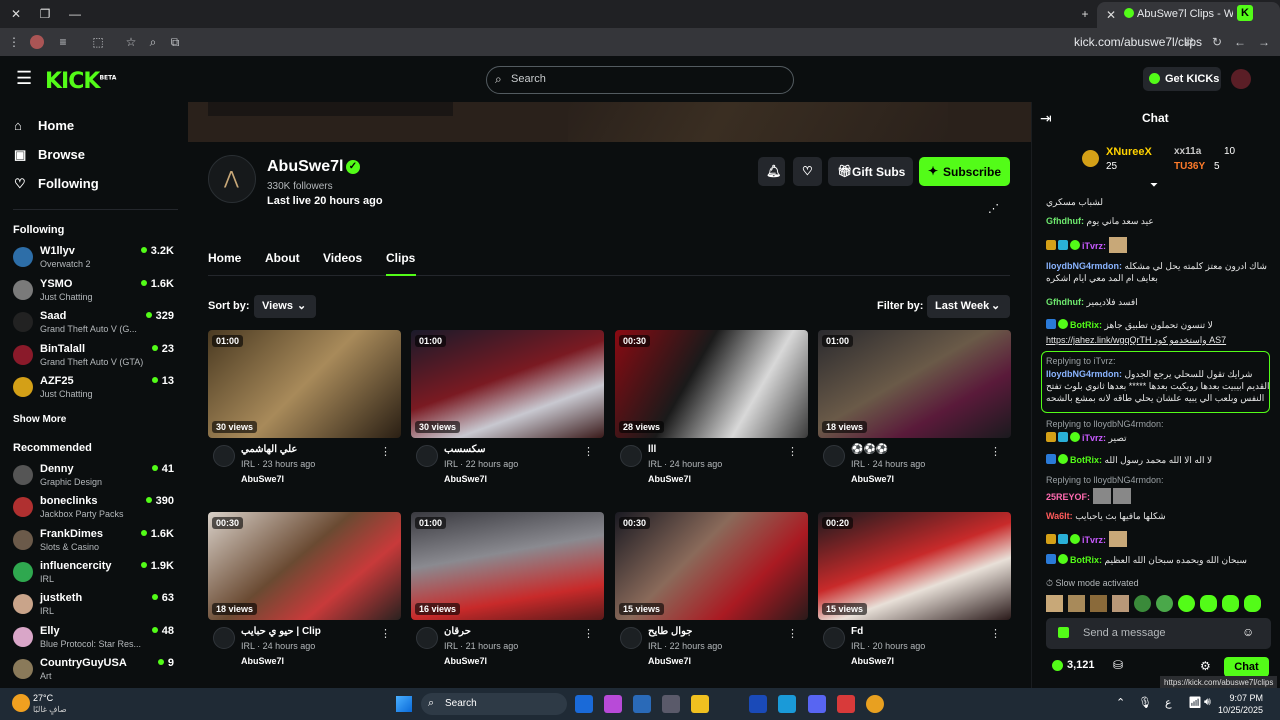  What do you see at coordinates (97, 641) in the screenshot?
I see `recommended-item: Elly Blue Protocol: Star Res... 48` at bounding box center [97, 641].